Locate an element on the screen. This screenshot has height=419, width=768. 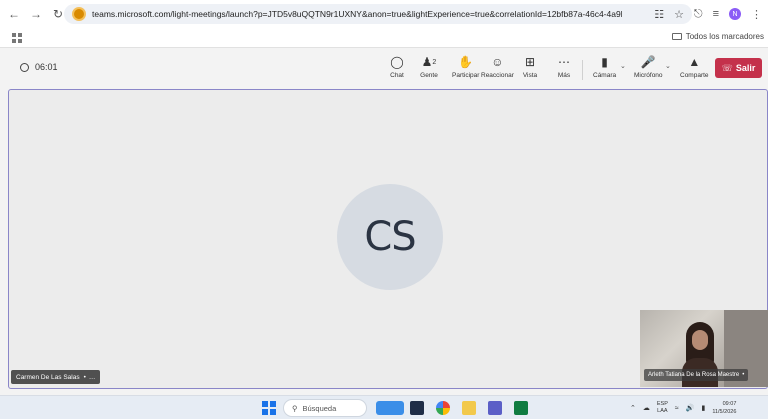
battery-icon: ▮ is located at coordinates (703, 408).